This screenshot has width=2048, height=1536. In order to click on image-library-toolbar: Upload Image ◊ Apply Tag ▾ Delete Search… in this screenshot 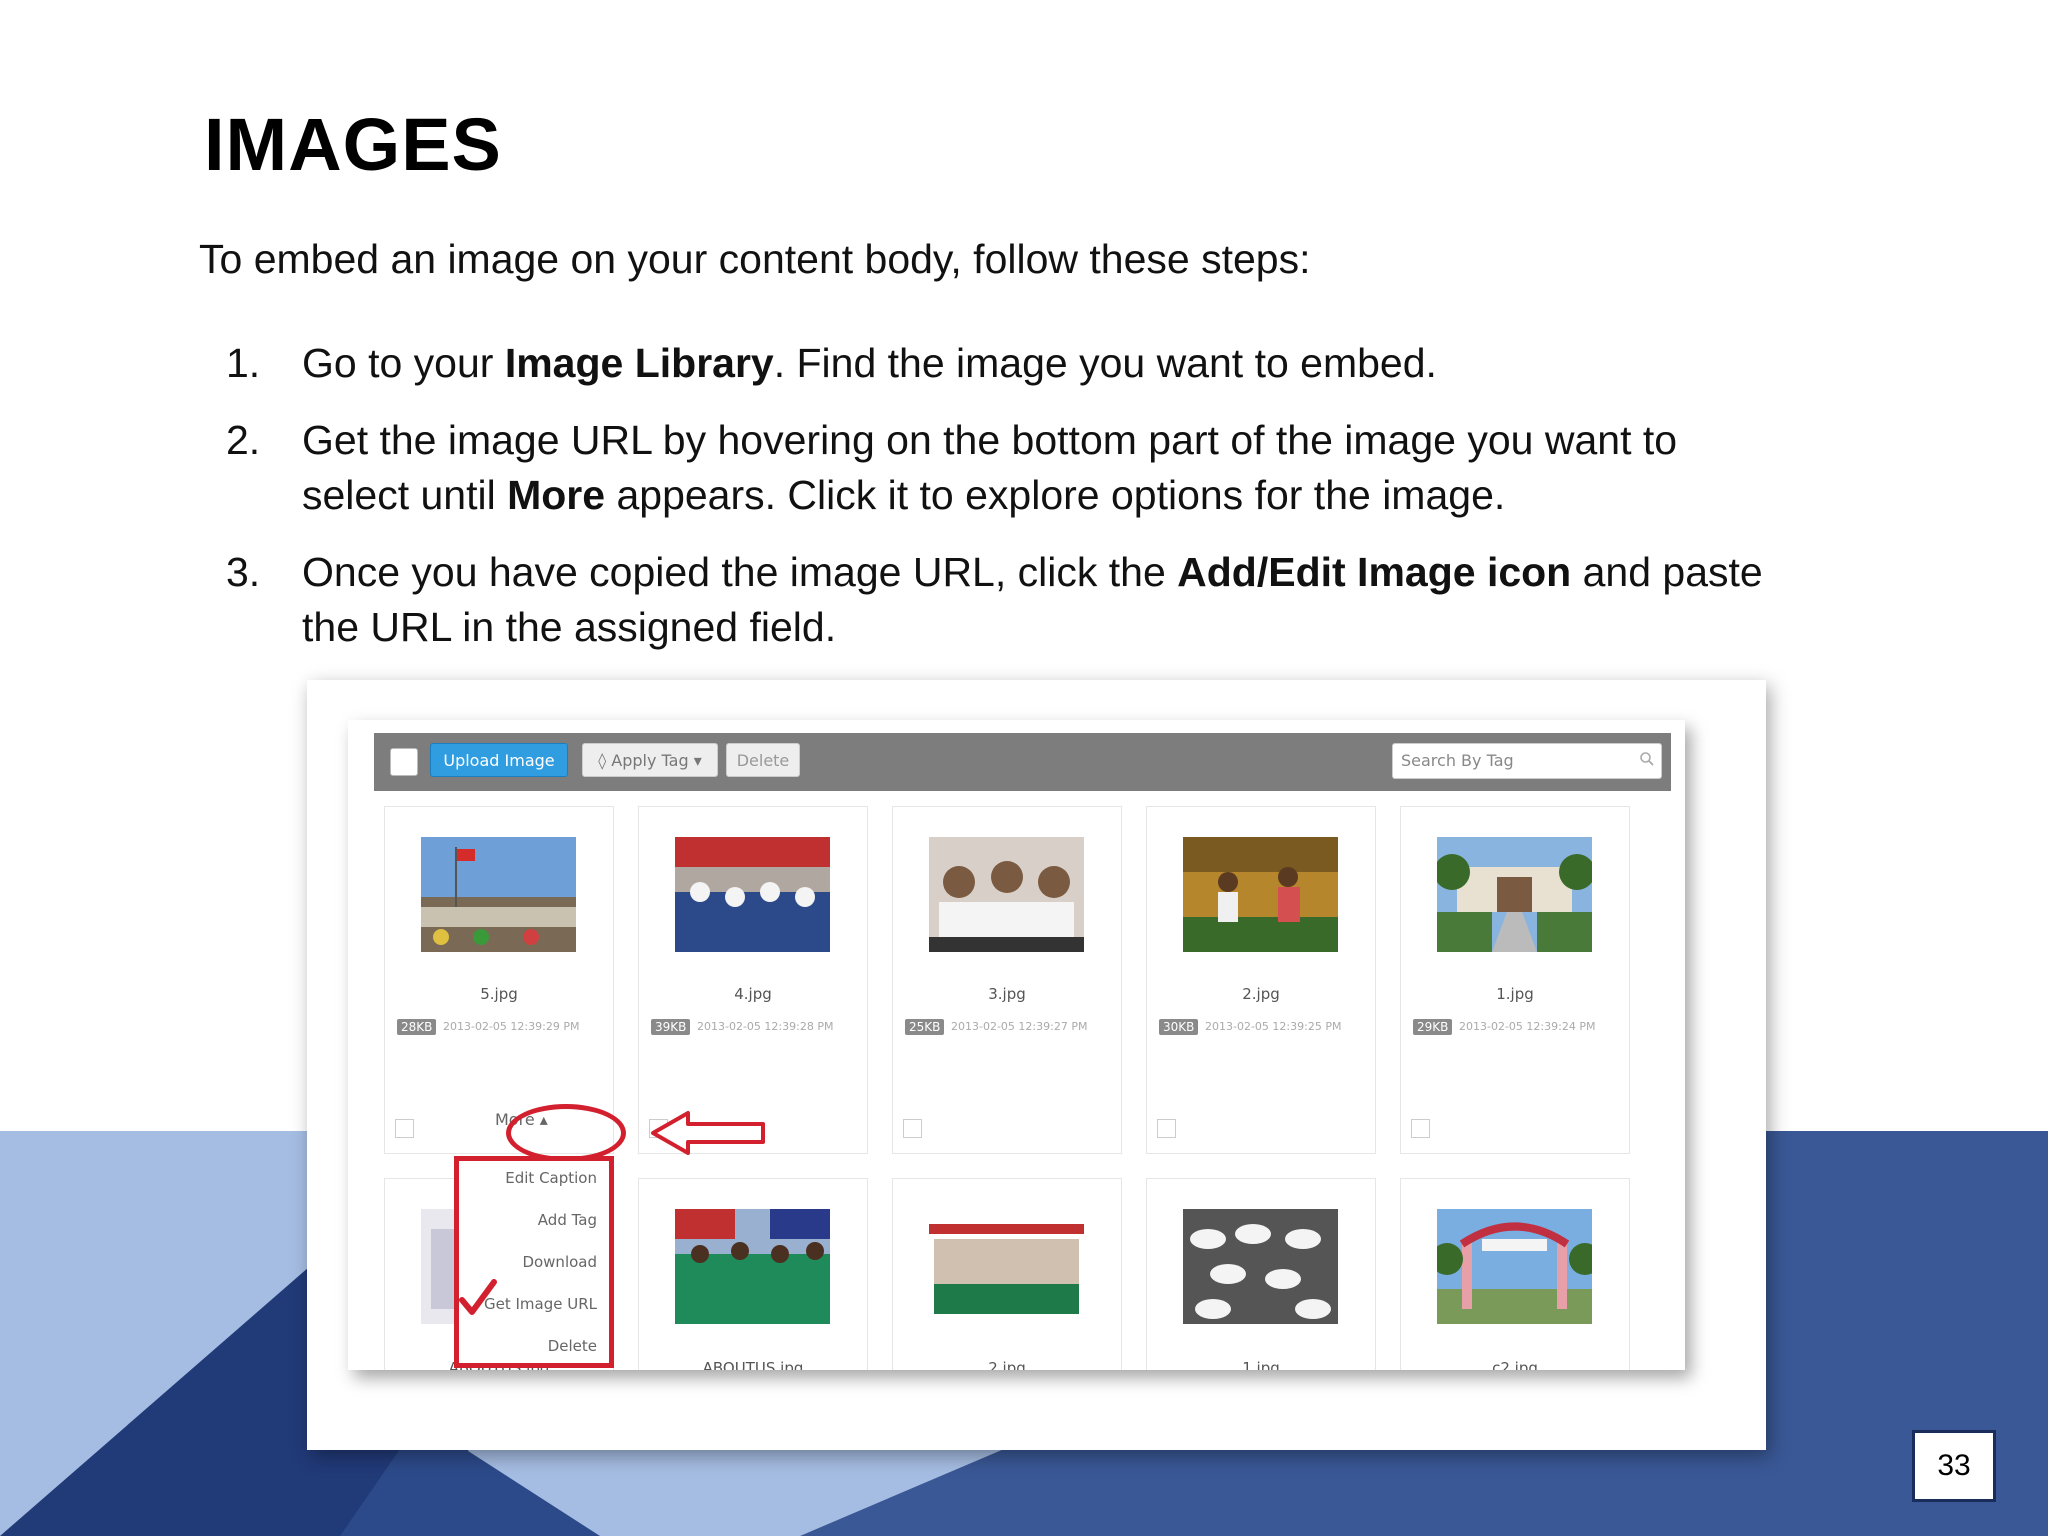, I will do `click(1022, 762)`.